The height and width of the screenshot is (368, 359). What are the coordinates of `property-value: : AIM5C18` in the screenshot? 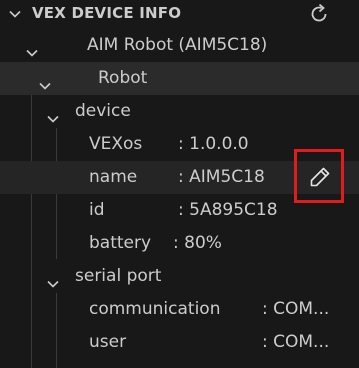 It's located at (221, 177).